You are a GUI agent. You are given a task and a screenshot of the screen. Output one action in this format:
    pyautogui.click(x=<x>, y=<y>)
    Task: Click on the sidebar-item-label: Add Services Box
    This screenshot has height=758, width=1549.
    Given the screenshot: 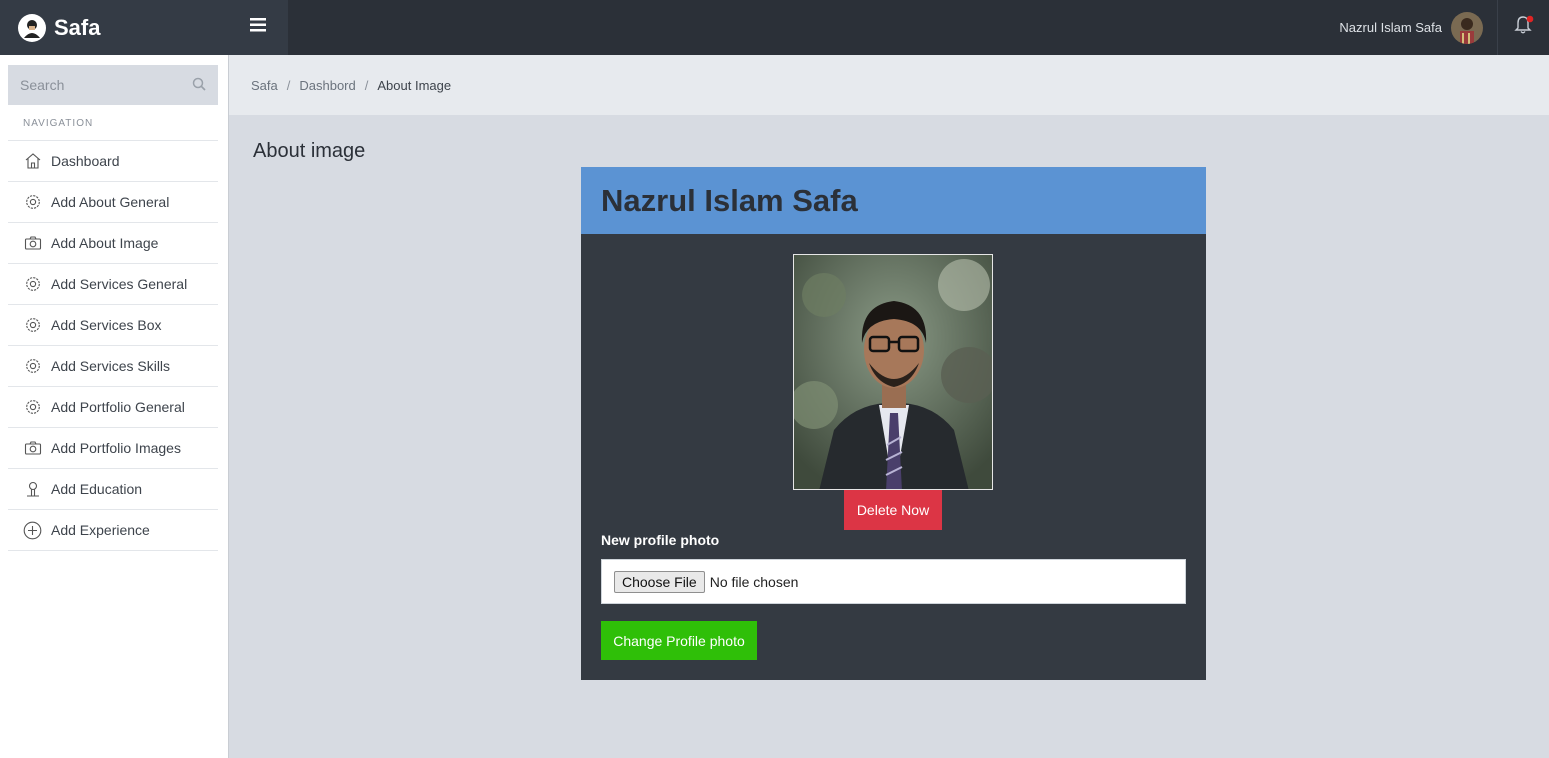 What is the action you would take?
    pyautogui.click(x=106, y=325)
    